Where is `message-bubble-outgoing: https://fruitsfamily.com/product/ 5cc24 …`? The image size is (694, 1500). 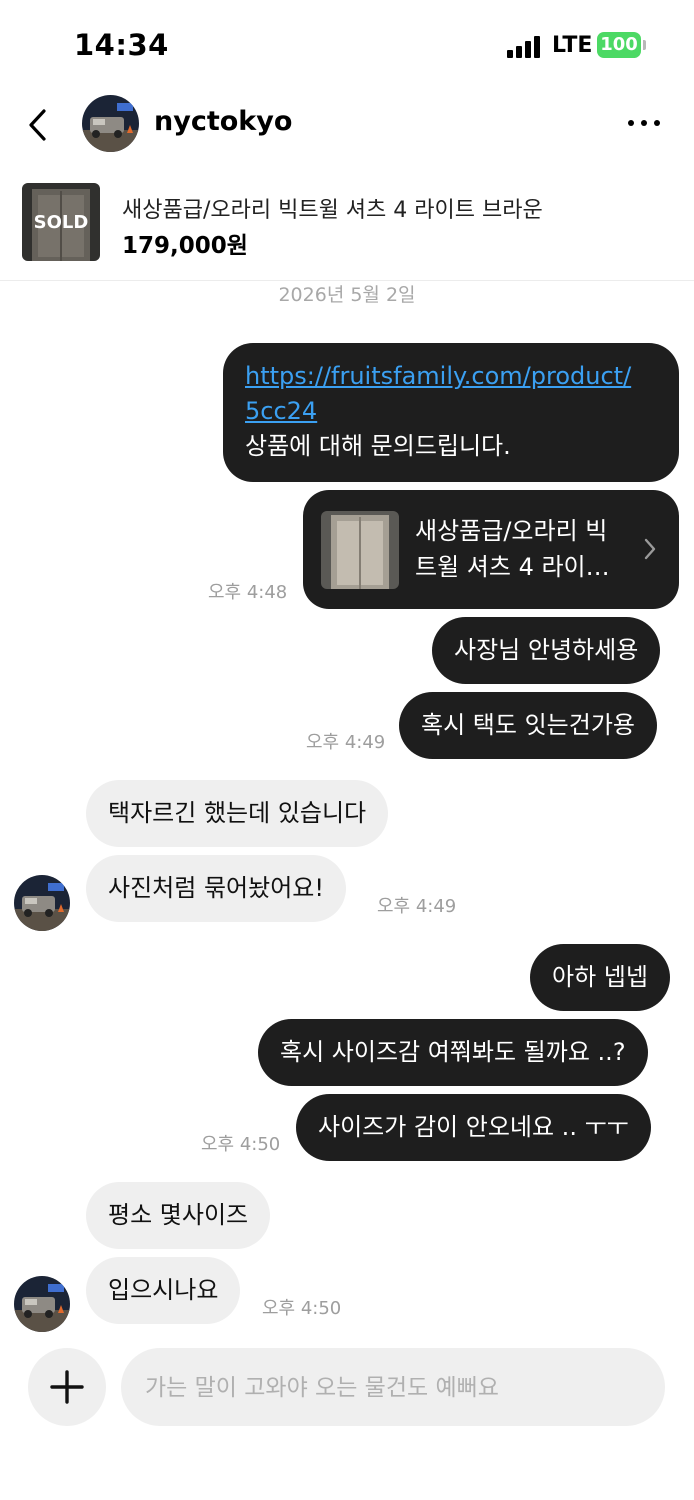
message-bubble-outgoing: https://fruitsfamily.com/product/ 5cc24 … is located at coordinates (451, 412).